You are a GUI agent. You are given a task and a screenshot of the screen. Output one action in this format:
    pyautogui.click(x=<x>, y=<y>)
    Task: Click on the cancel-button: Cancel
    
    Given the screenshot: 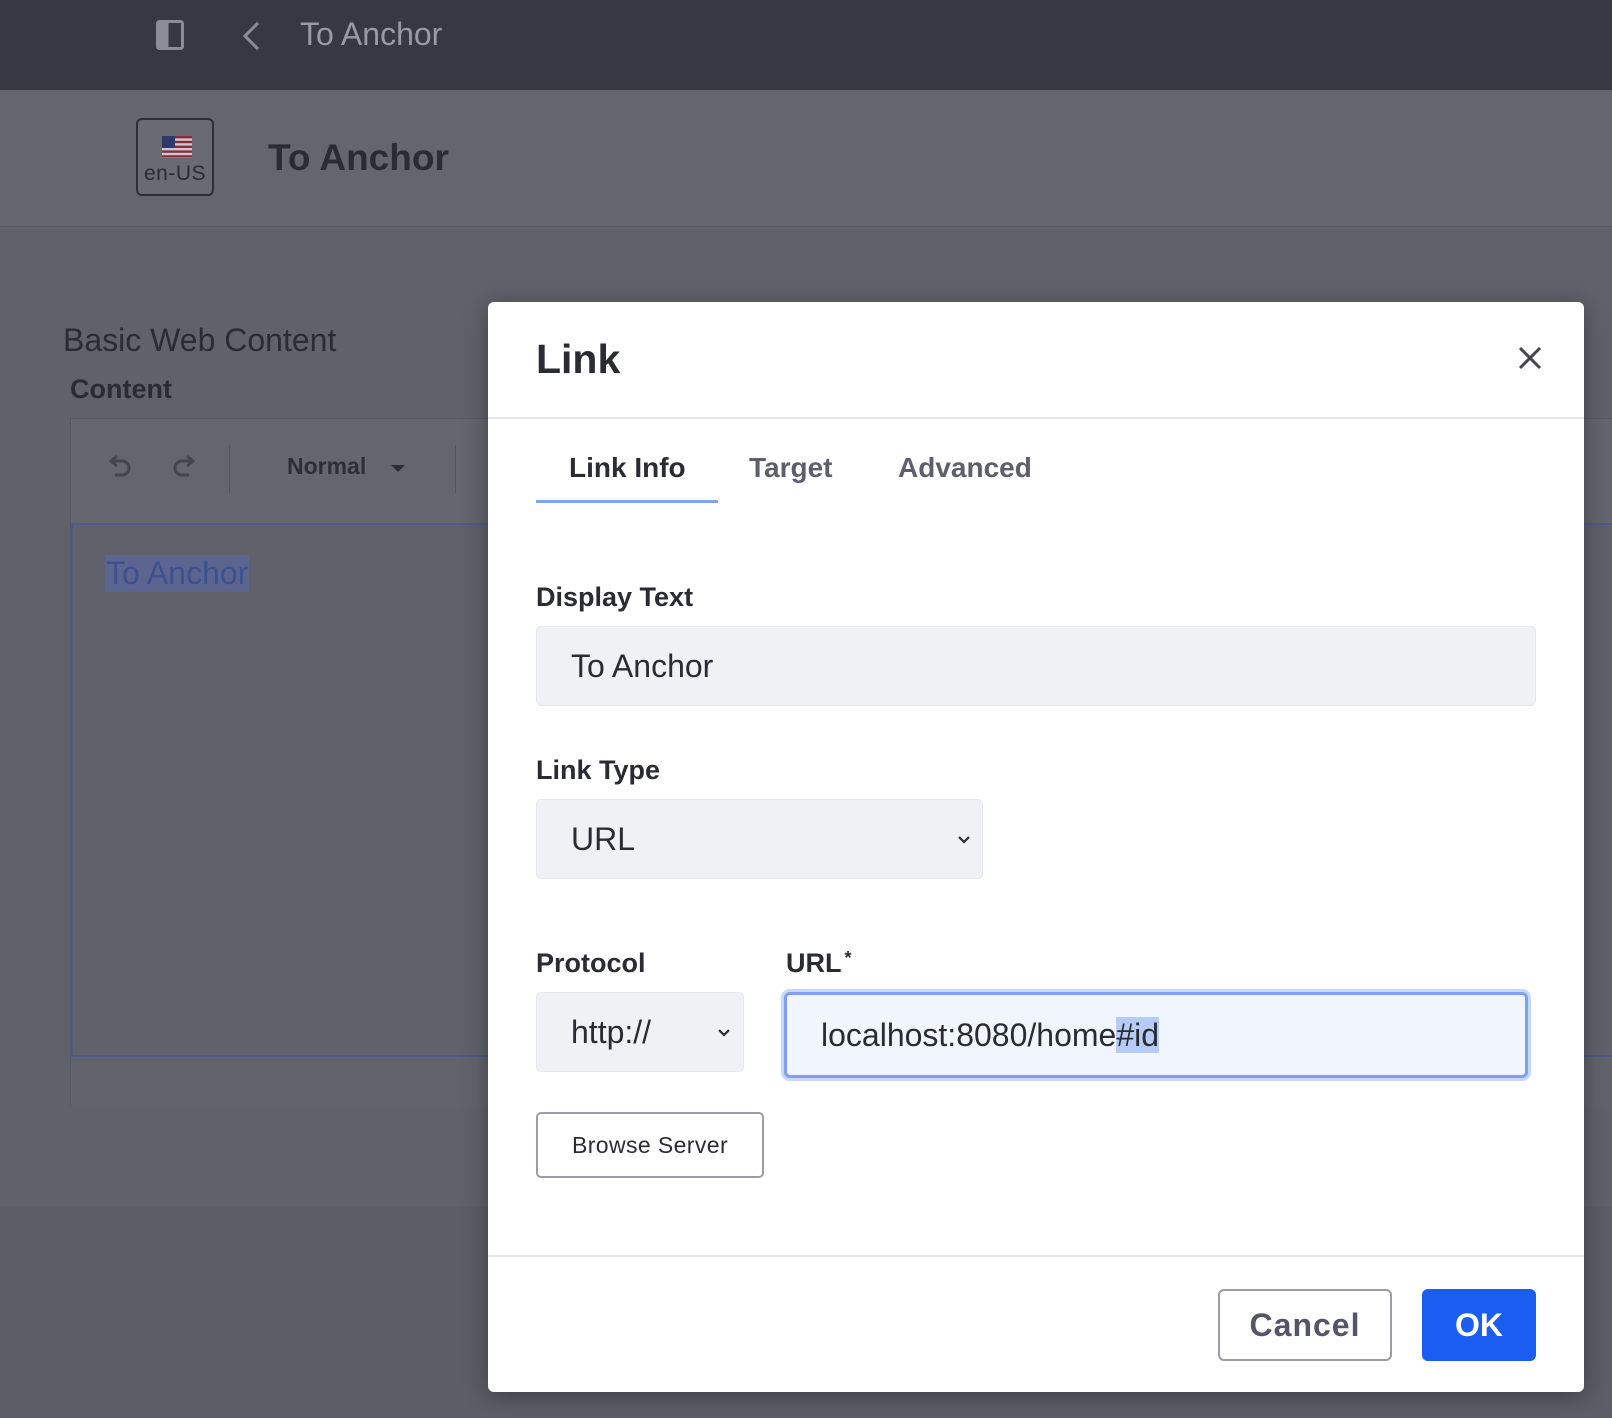 What is the action you would take?
    pyautogui.click(x=1305, y=1325)
    